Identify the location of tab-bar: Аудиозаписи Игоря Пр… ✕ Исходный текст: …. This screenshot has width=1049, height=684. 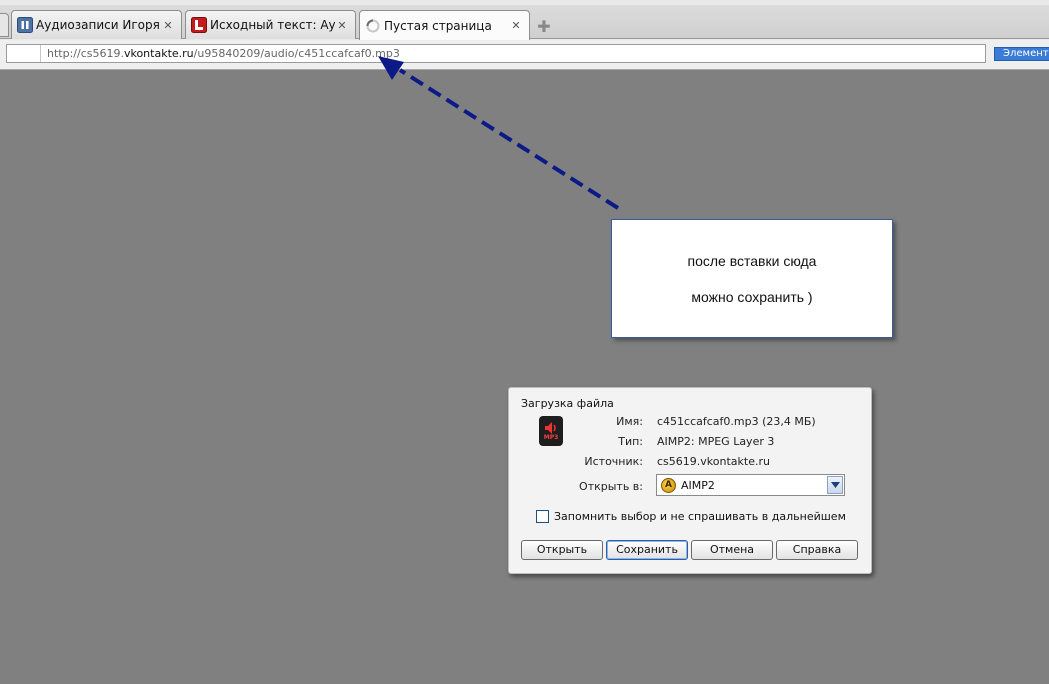
(524, 22).